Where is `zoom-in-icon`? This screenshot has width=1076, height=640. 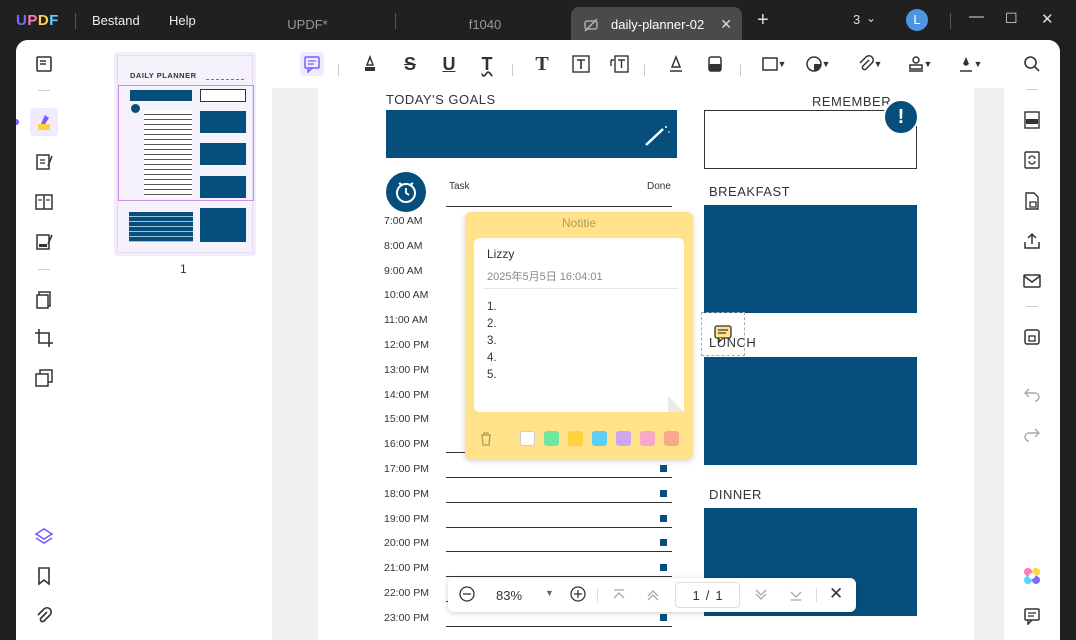 zoom-in-icon is located at coordinates (578, 595).